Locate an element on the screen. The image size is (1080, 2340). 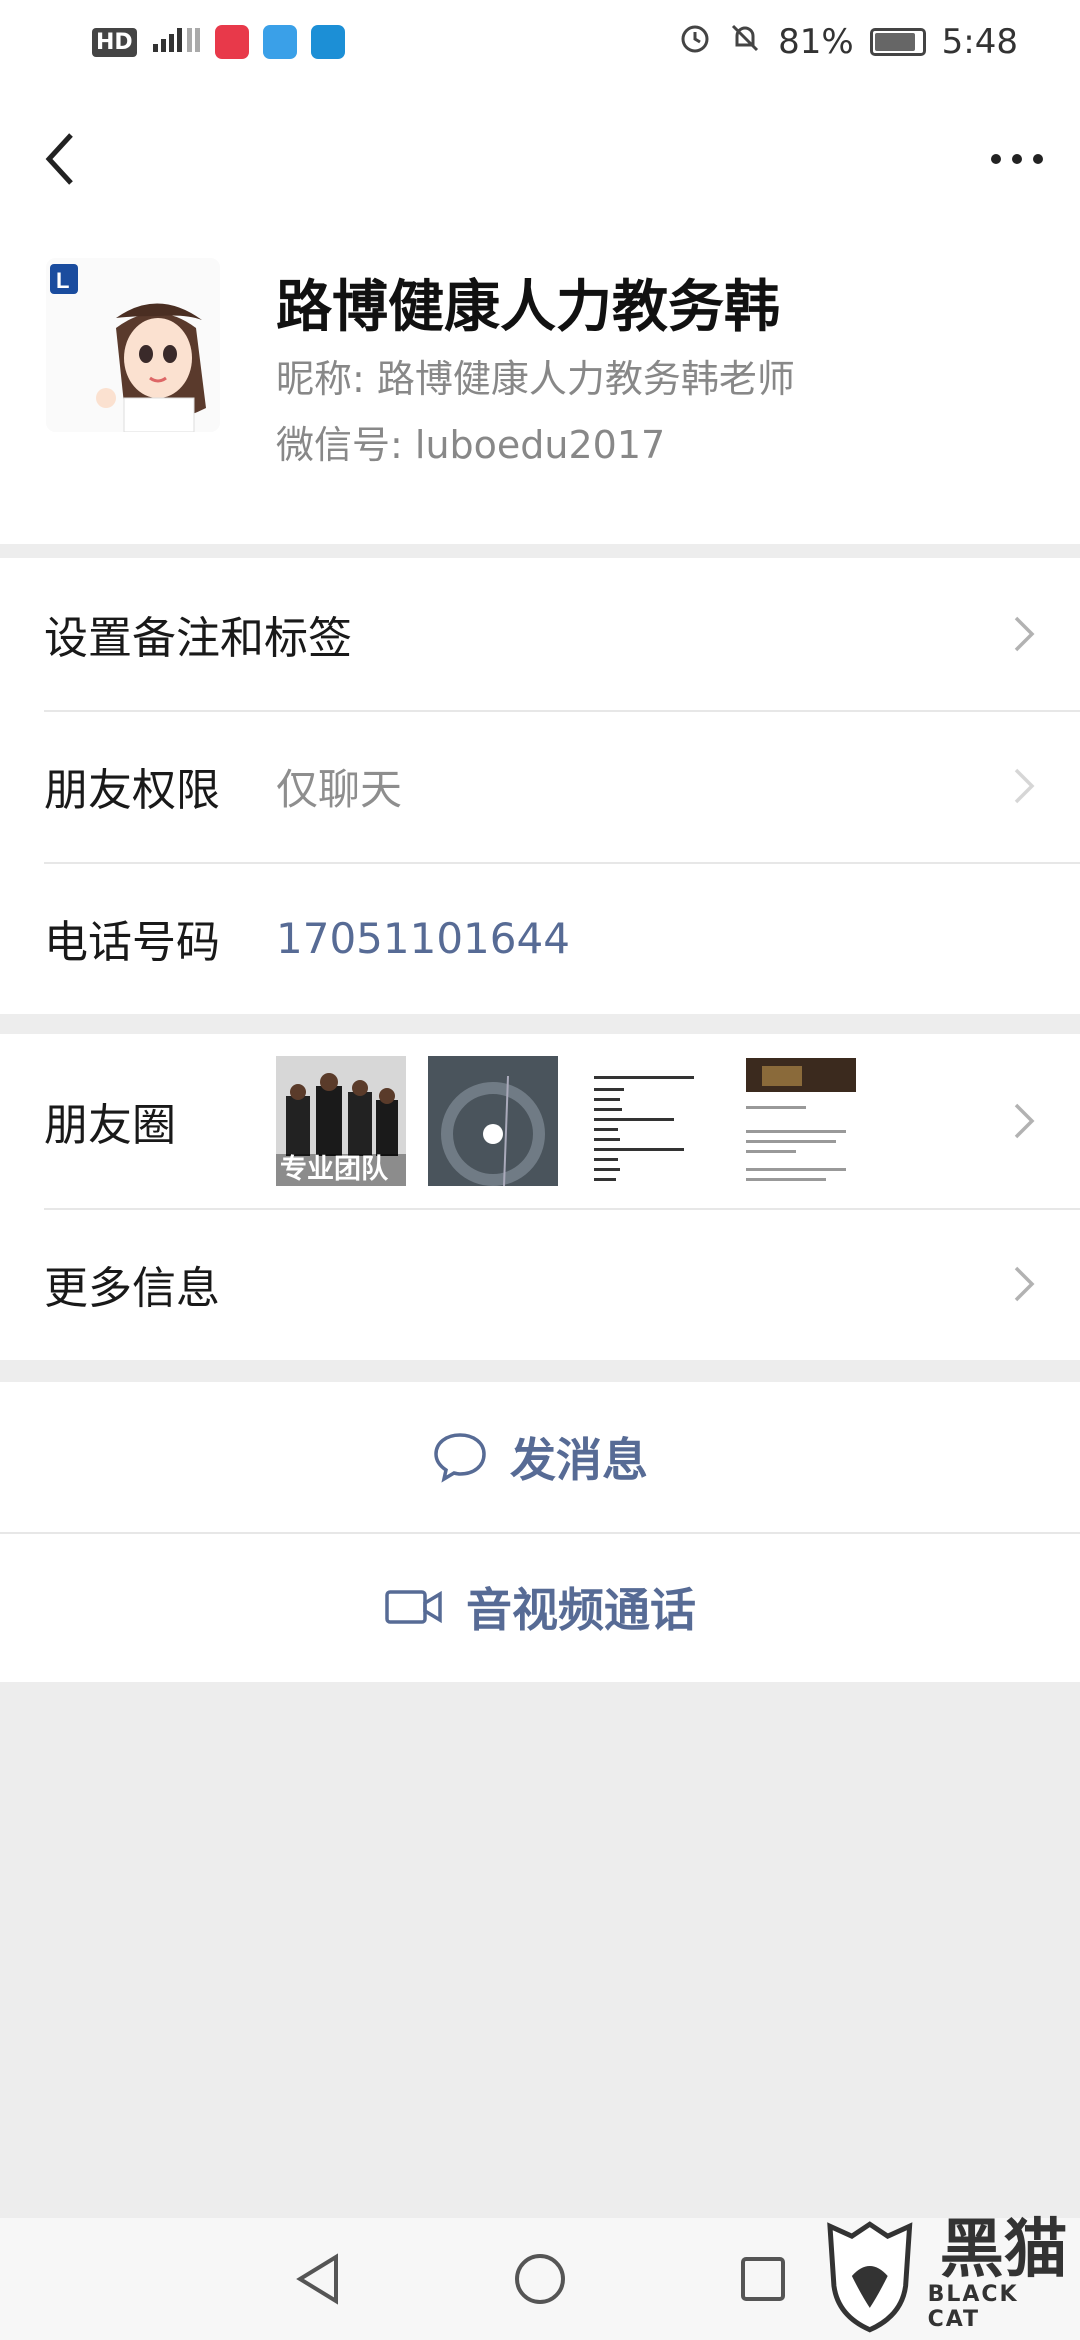
friend-permission-label: 朋友权限 is located at coordinates (132, 790).